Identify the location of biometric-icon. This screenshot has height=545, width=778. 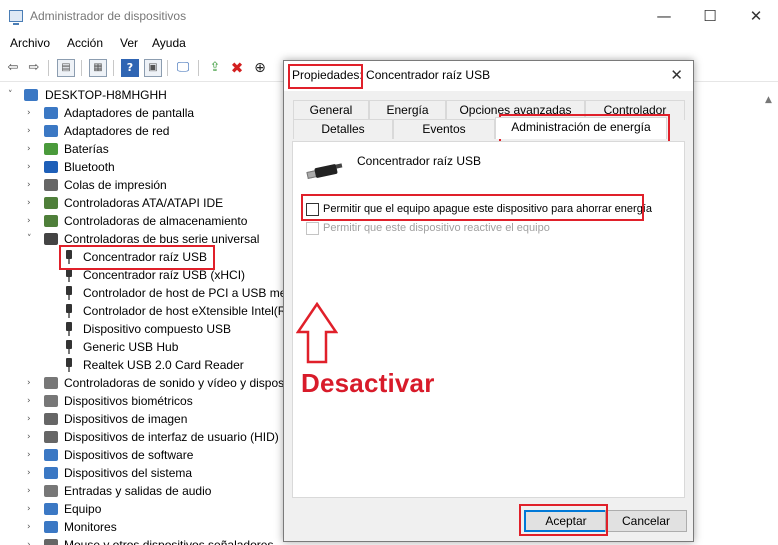
(51, 401).